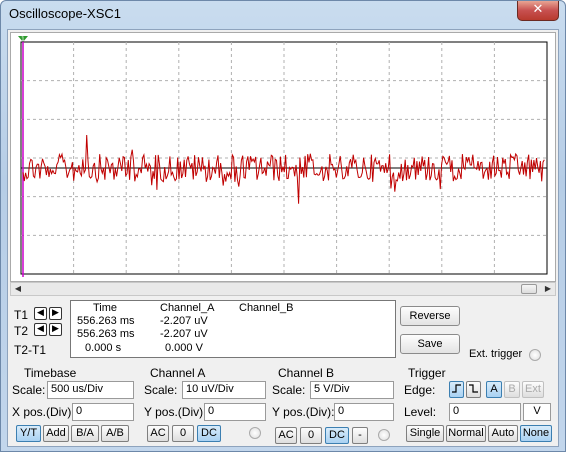 This screenshot has width=566, height=452. Describe the element at coordinates (548, 289) in the screenshot. I see `scroll-right-icon: ▶` at that location.